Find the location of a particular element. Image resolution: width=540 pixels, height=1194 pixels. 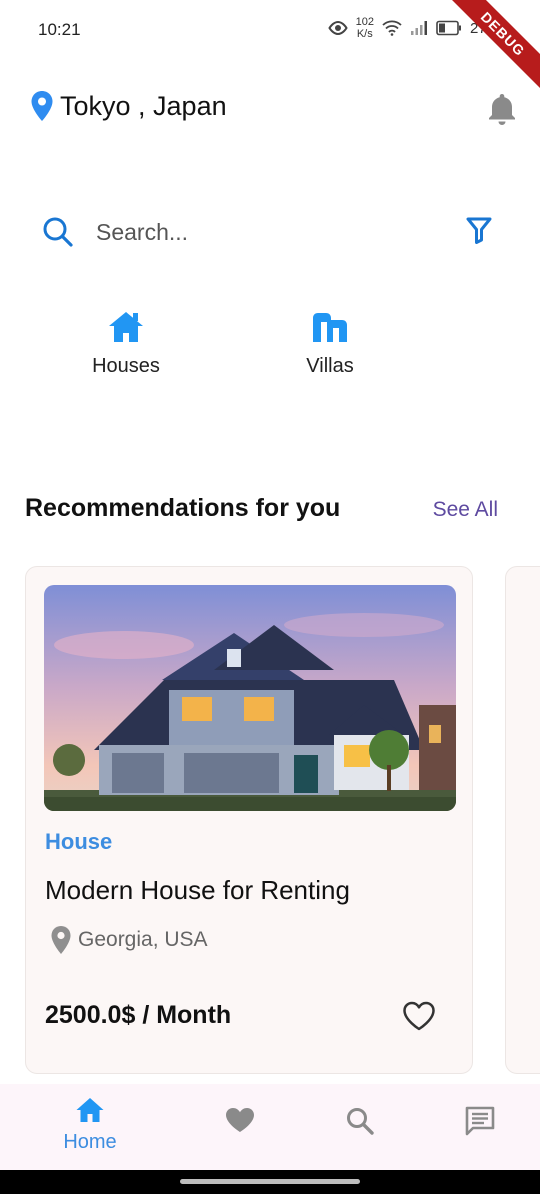

nav-favorites is located at coordinates (240, 1122).